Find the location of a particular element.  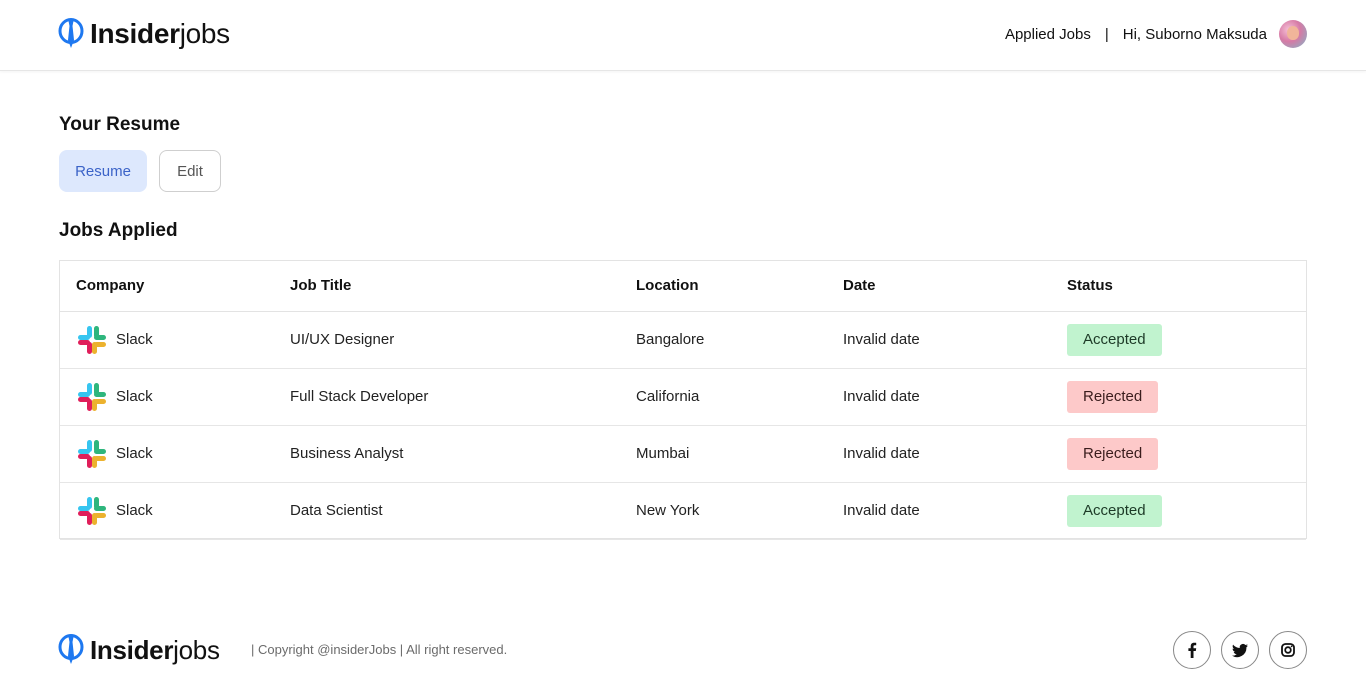

location-cell: Bangalore is located at coordinates (723, 340).